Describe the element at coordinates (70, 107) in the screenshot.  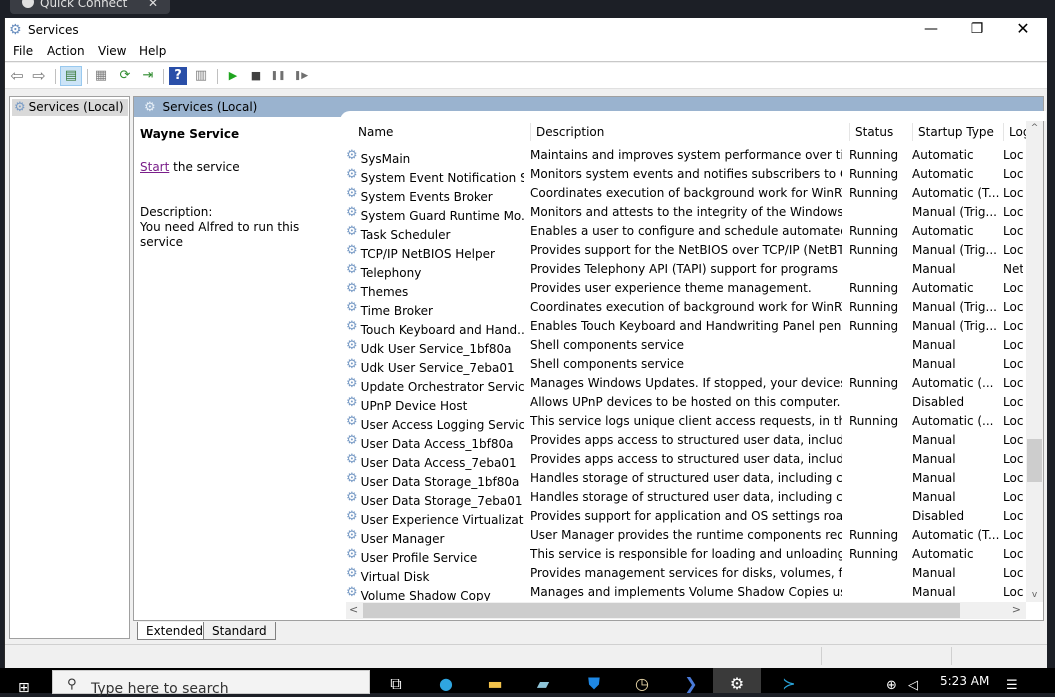
I see `tree-item-services-local: ⚙ Services (Local)` at that location.